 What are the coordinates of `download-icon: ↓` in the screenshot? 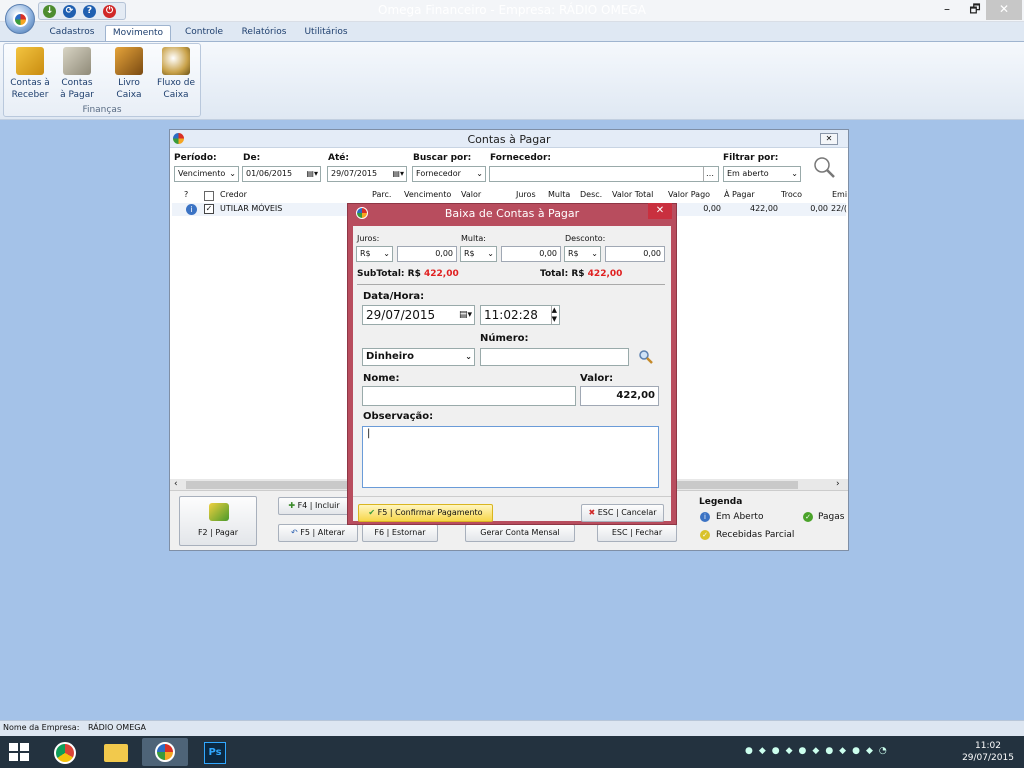 It's located at (49, 11).